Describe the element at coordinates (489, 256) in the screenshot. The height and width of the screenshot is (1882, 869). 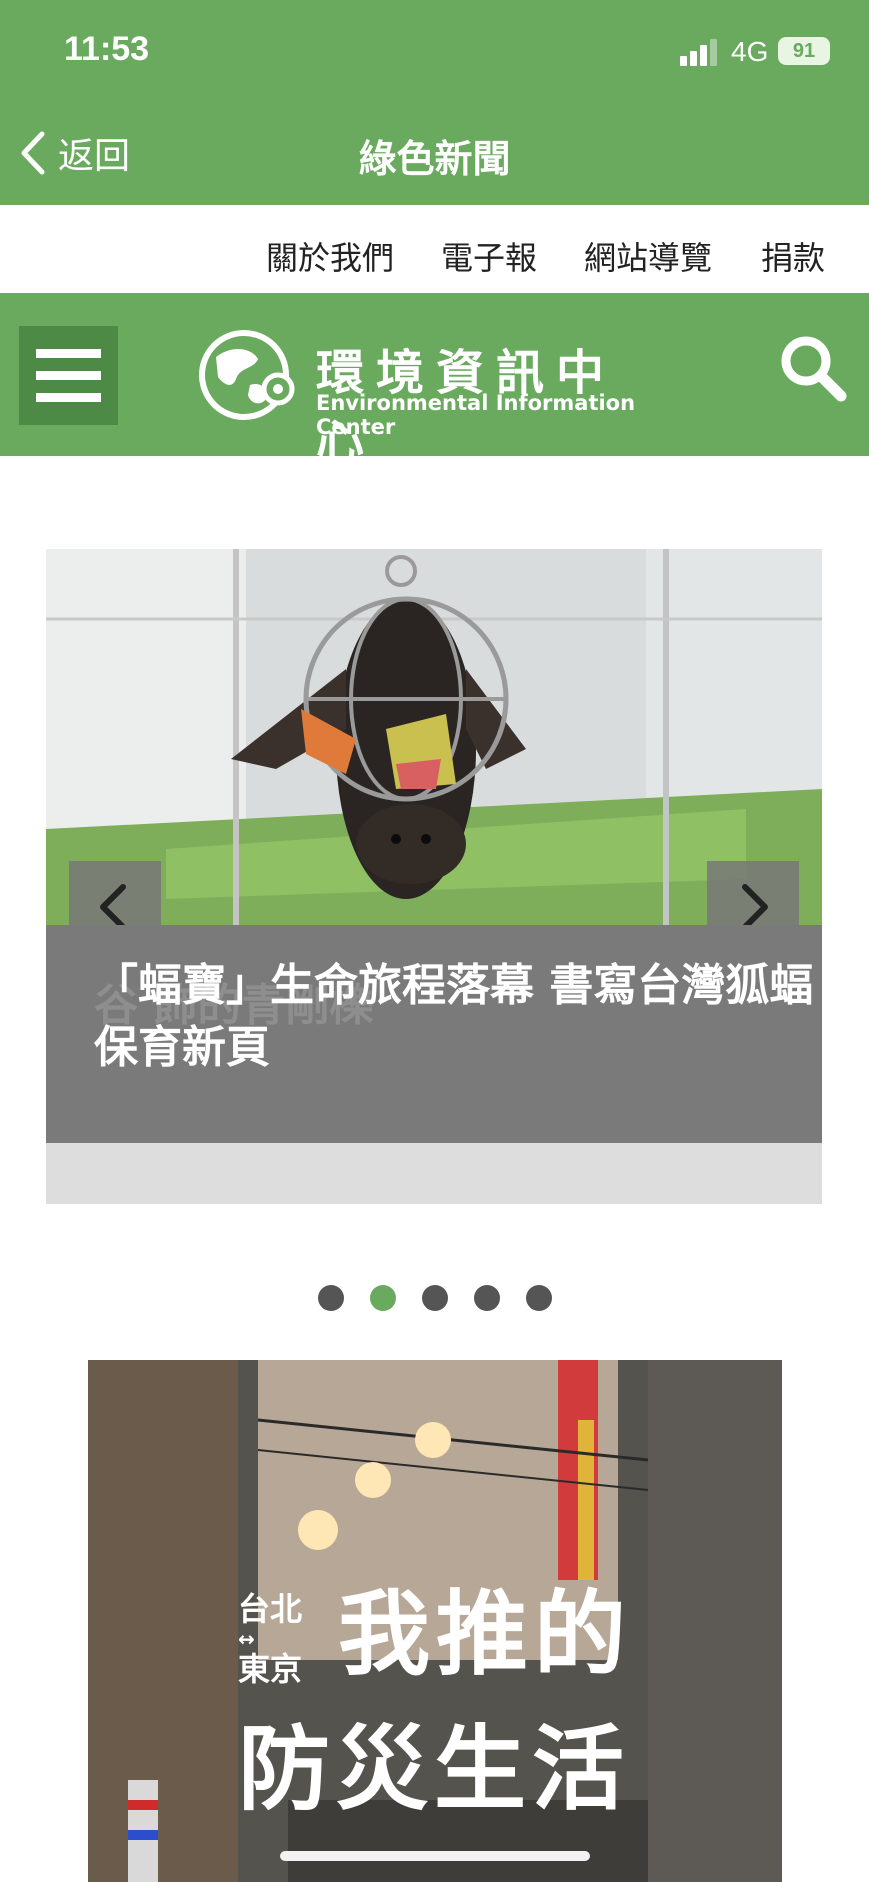
I see `link-newsletter: 電子報` at that location.